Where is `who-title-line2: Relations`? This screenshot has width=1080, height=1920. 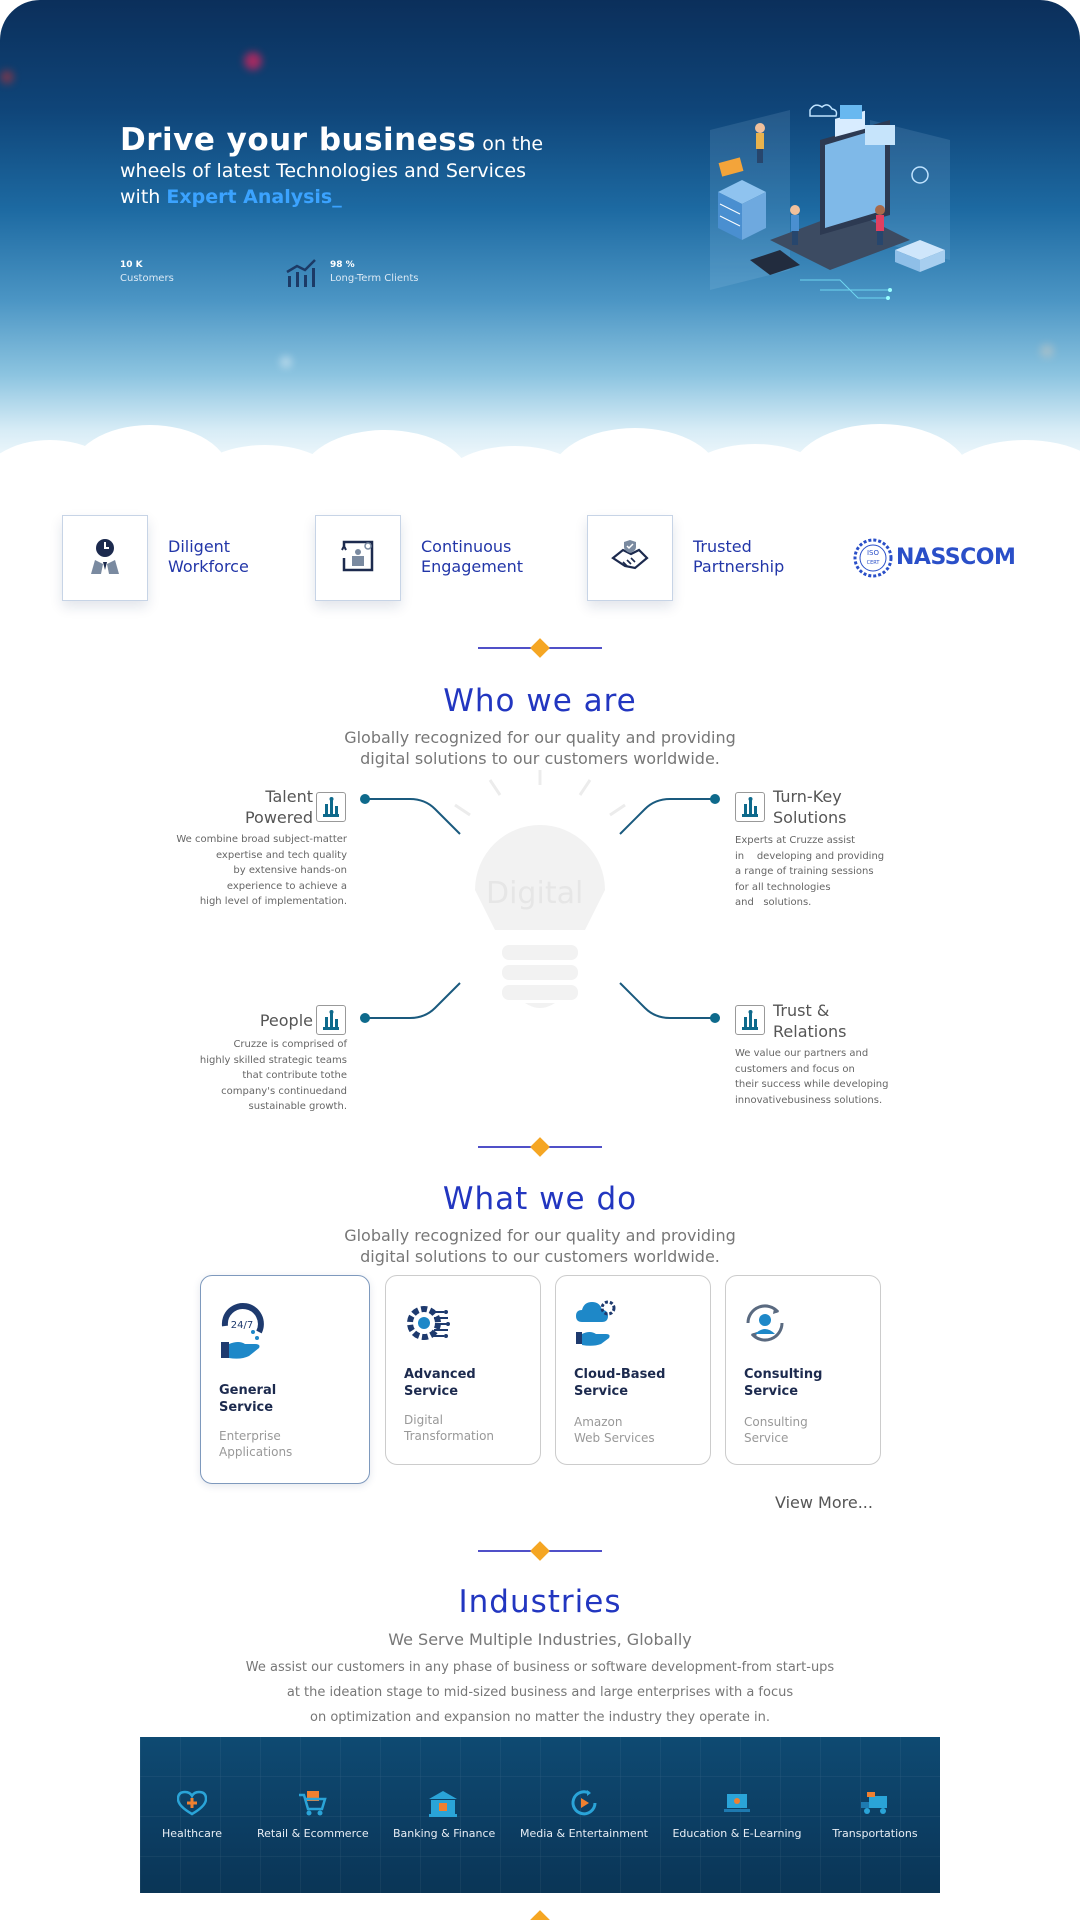 who-title-line2: Relations is located at coordinates (810, 1031).